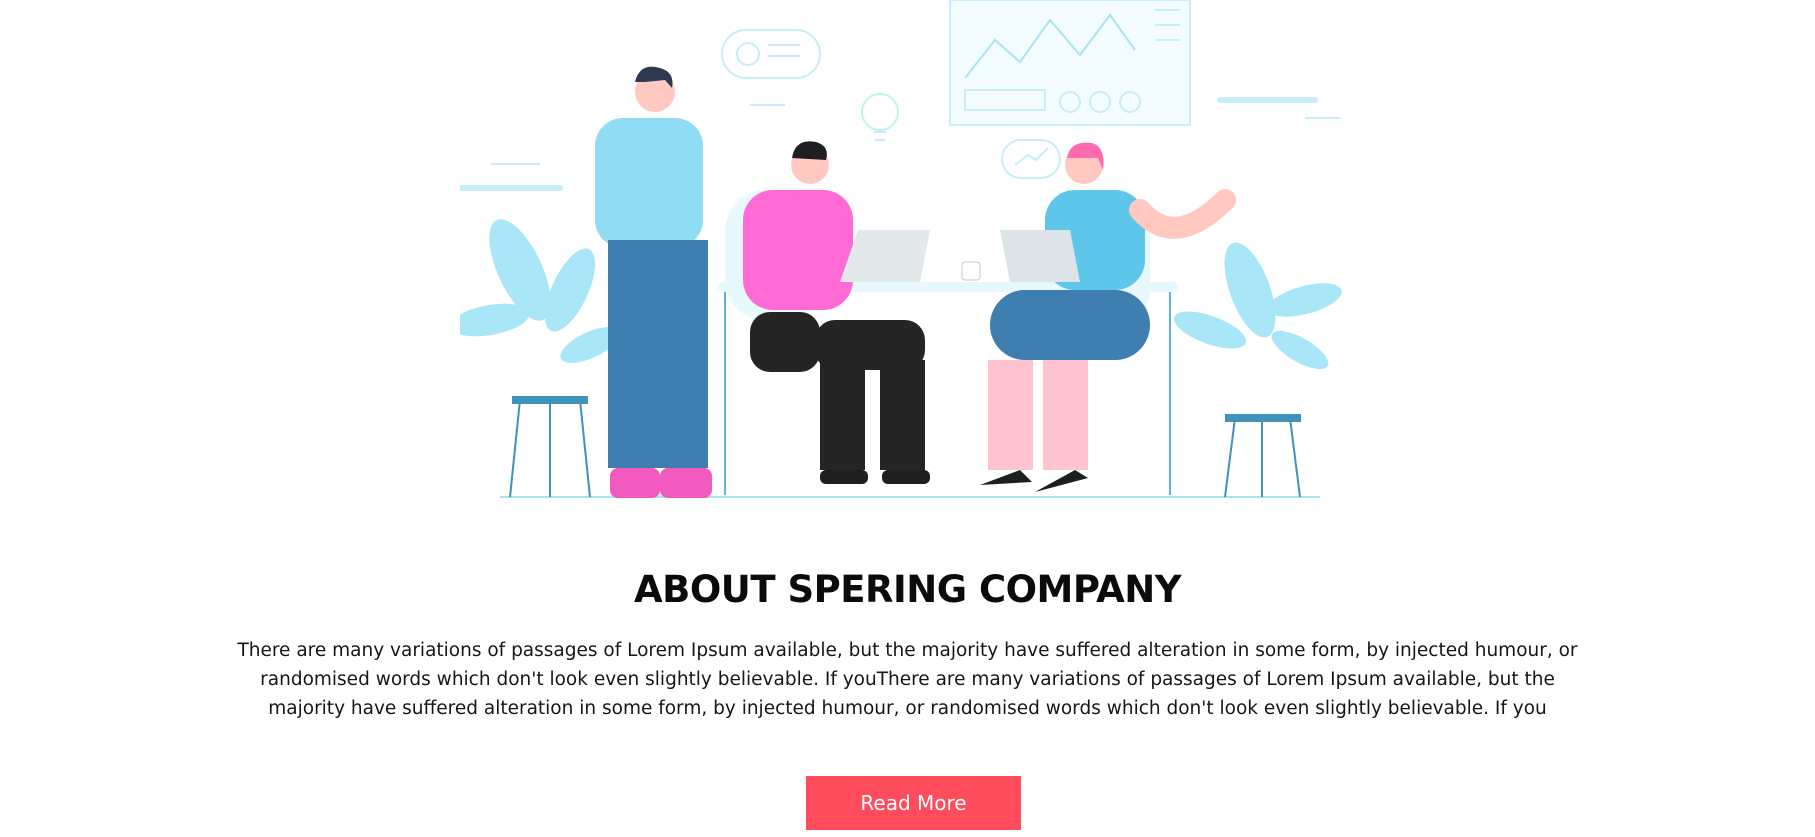 This screenshot has width=1815, height=837. What do you see at coordinates (913, 803) in the screenshot?
I see `read-more-button: Read More` at bounding box center [913, 803].